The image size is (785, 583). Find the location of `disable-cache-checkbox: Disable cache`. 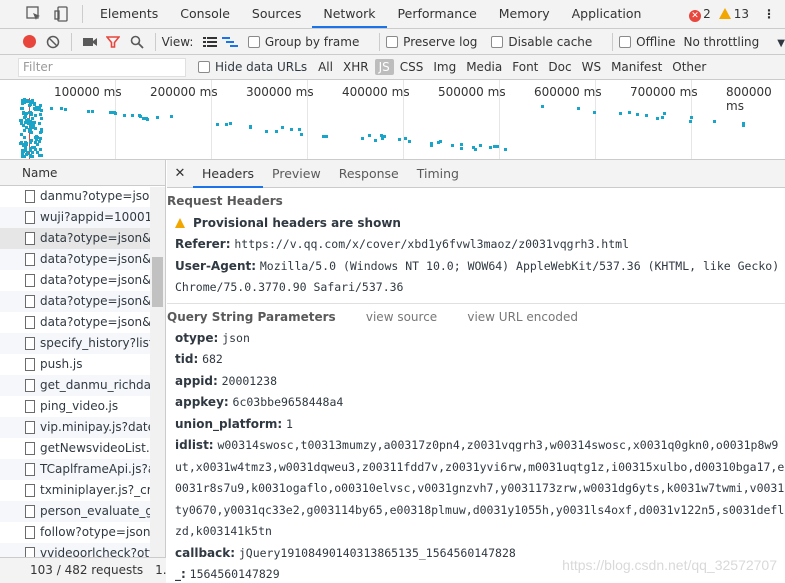

disable-cache-checkbox: Disable cache is located at coordinates (548, 42).